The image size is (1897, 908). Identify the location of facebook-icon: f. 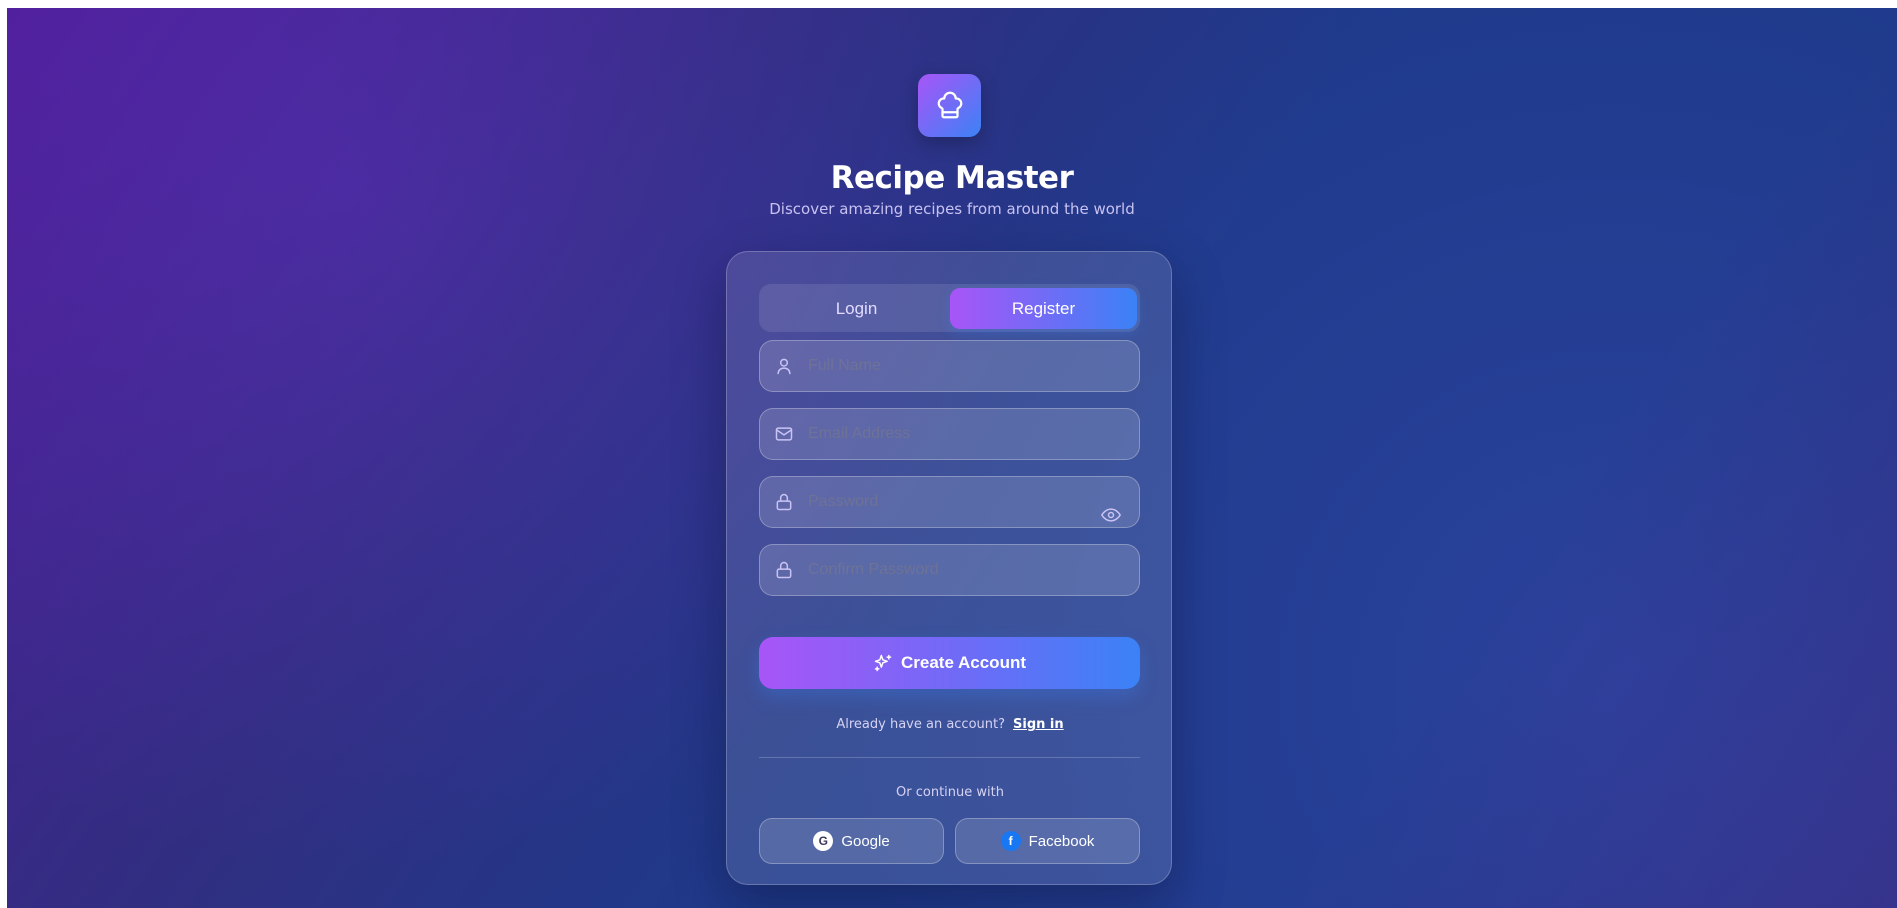
(1010, 841).